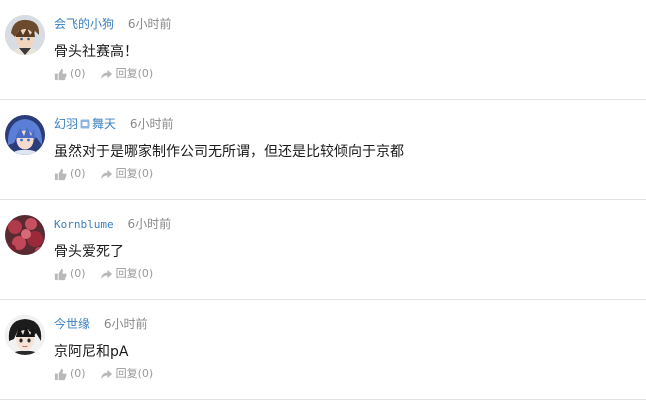 Image resolution: width=646 pixels, height=402 pixels. What do you see at coordinates (84, 224) in the screenshot?
I see `username: Kornblume` at bounding box center [84, 224].